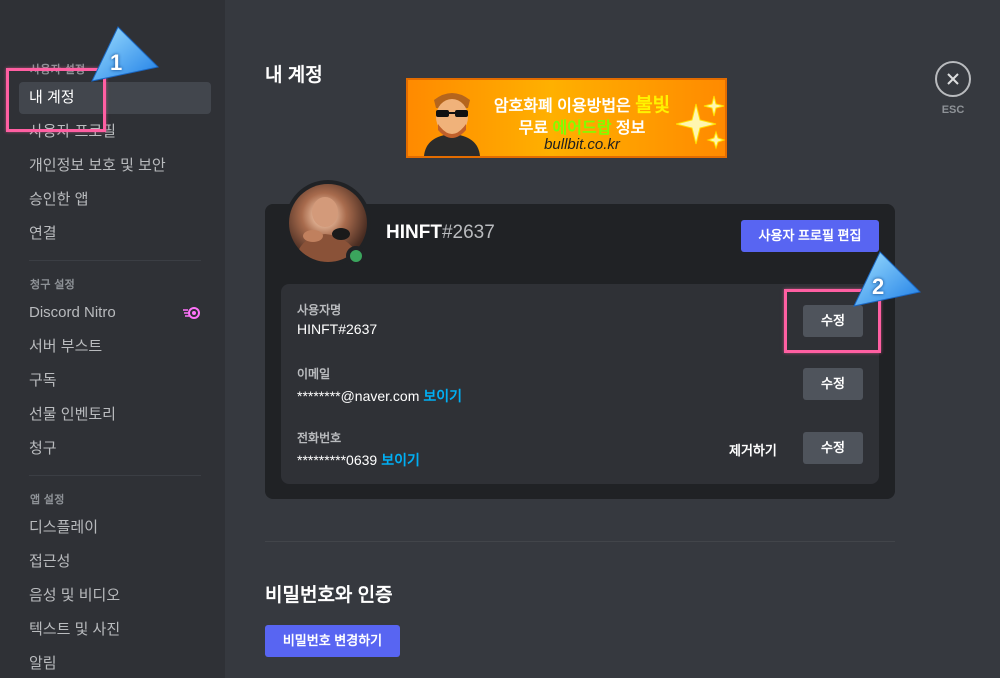 Image resolution: width=1000 pixels, height=678 pixels. Describe the element at coordinates (53, 285) in the screenshot. I see `sidebar-header-billing: 청구 설정` at that location.